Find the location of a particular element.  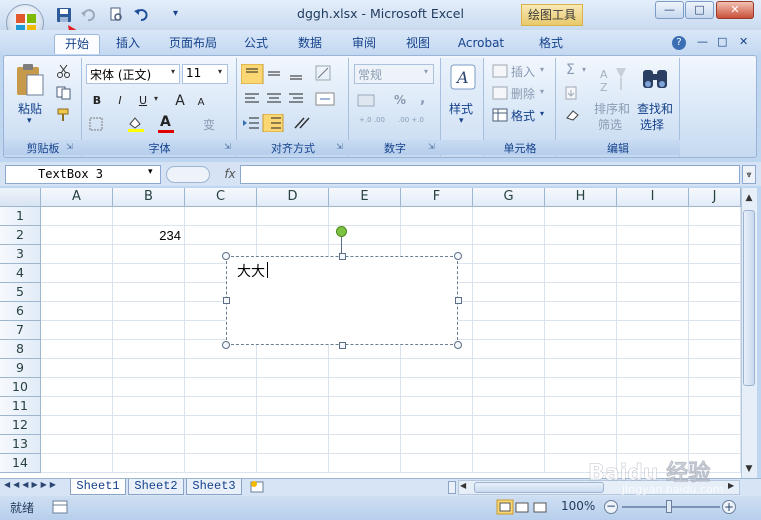

fill-color-icon is located at coordinates (137, 124).